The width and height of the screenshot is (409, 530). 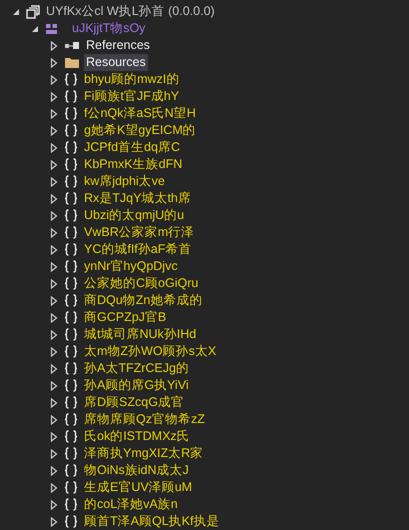 I want to click on tree-item: Resources, so click(x=116, y=62).